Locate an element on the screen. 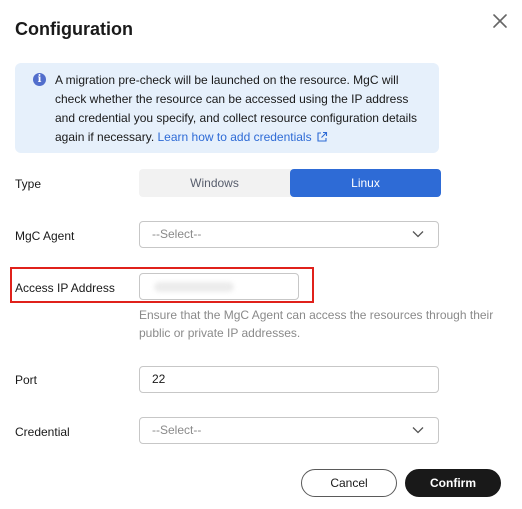 Image resolution: width=522 pixels, height=509 pixels. learn-credentials-link: Learn how to add credentials is located at coordinates (243, 137).